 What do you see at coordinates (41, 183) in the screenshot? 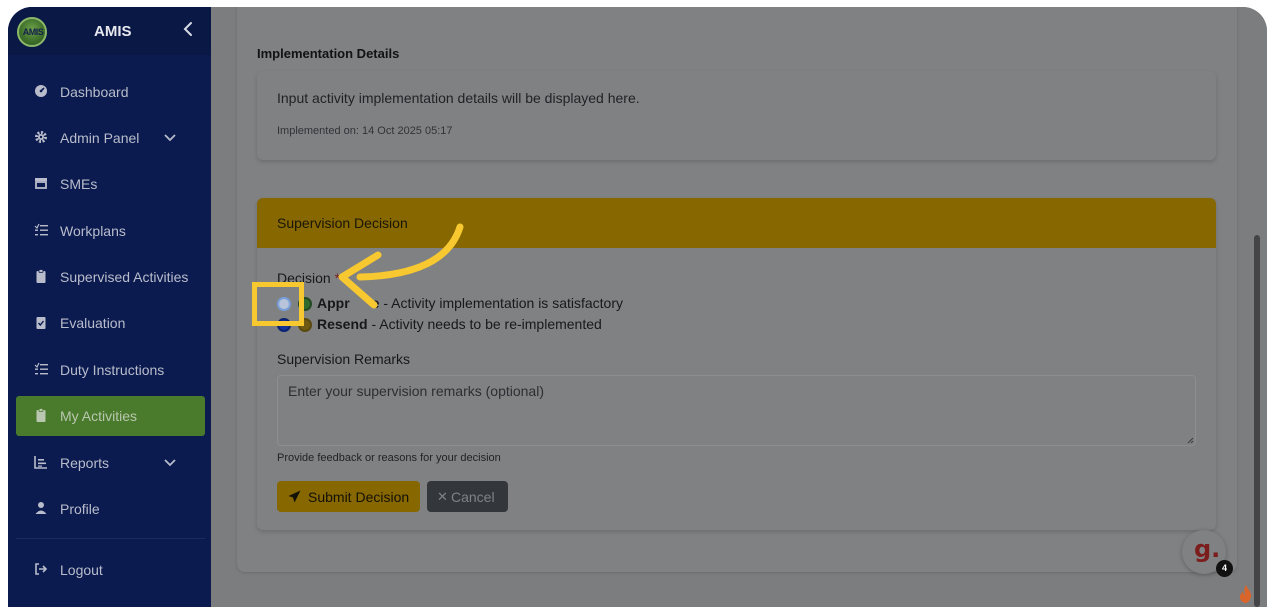
I see `store-icon` at bounding box center [41, 183].